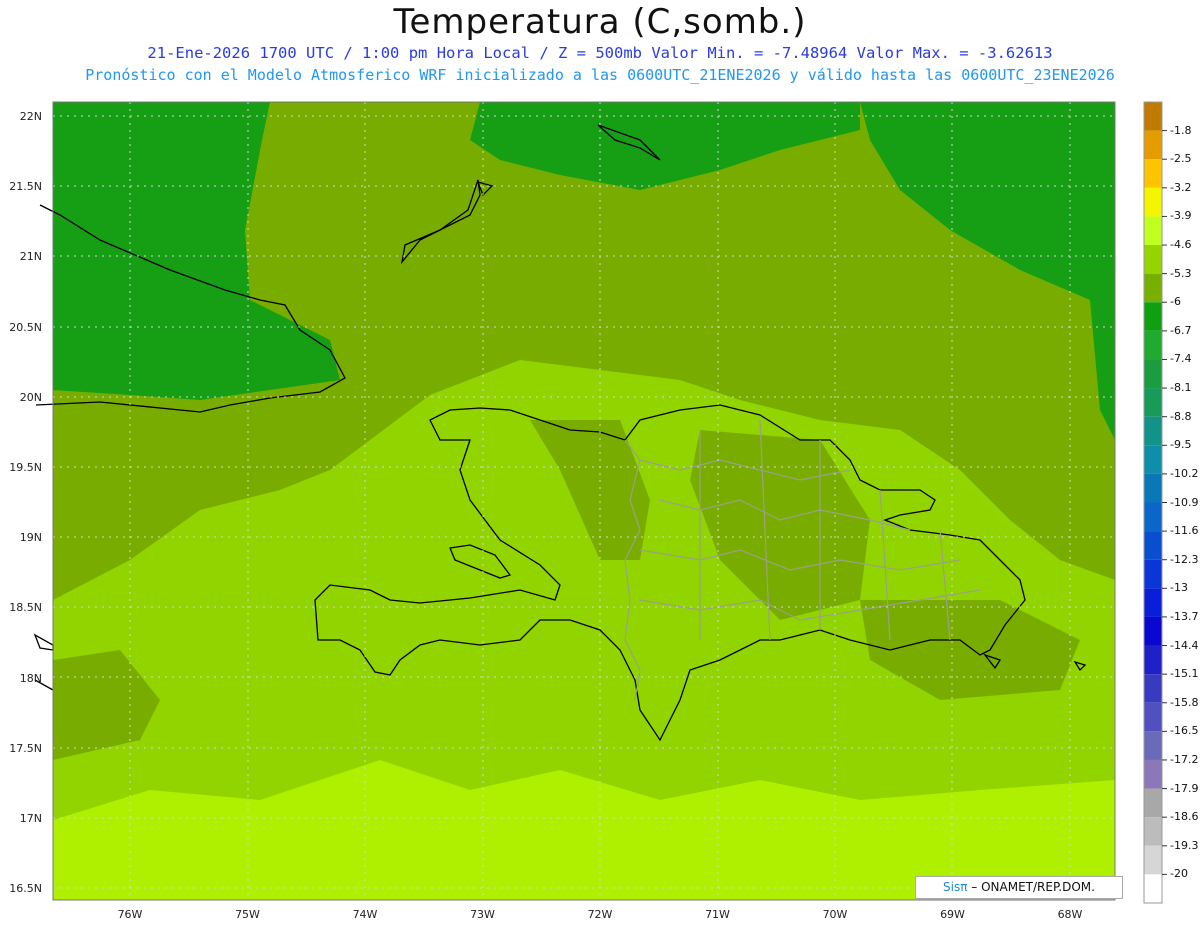  What do you see at coordinates (30, 397) in the screenshot?
I see `latitude-label: 20N` at bounding box center [30, 397].